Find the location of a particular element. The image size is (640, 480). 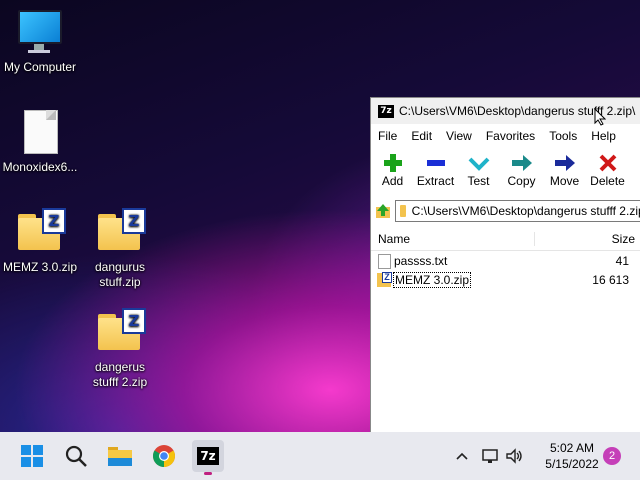

desktop-icon-dangerus-stufff-2-zip: Z dangerus stufff 2.zip is located at coordinates (120, 349).